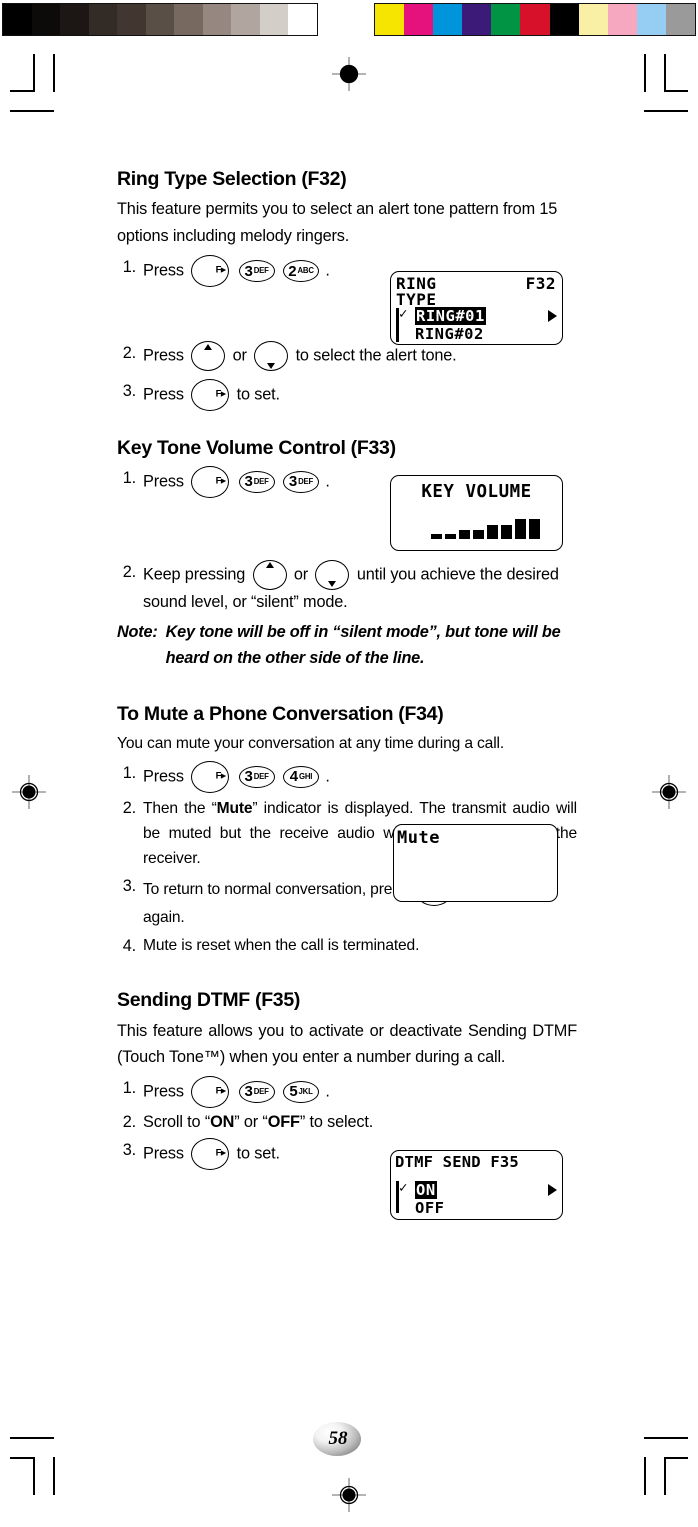 This screenshot has height=1527, width=698. I want to click on step-number: 4., so click(129, 946).